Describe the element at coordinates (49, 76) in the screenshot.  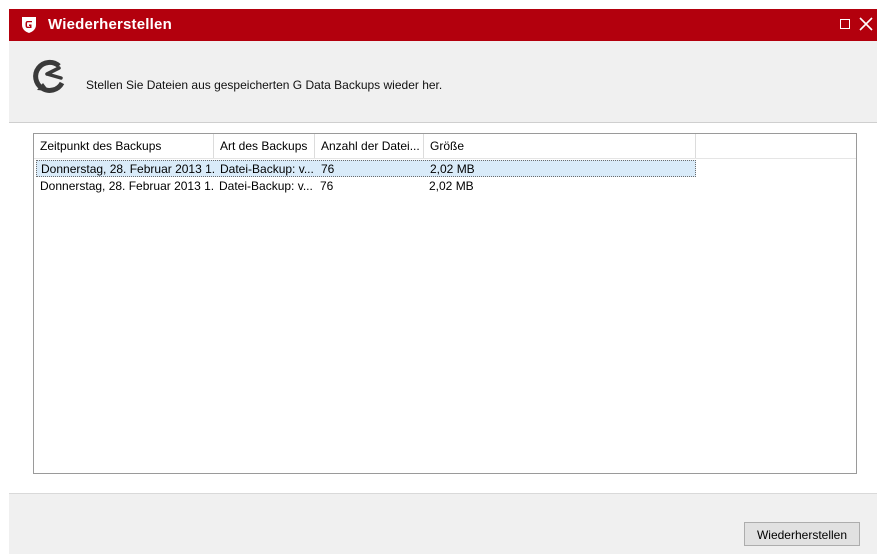
I see `restore-arrow-icon` at that location.